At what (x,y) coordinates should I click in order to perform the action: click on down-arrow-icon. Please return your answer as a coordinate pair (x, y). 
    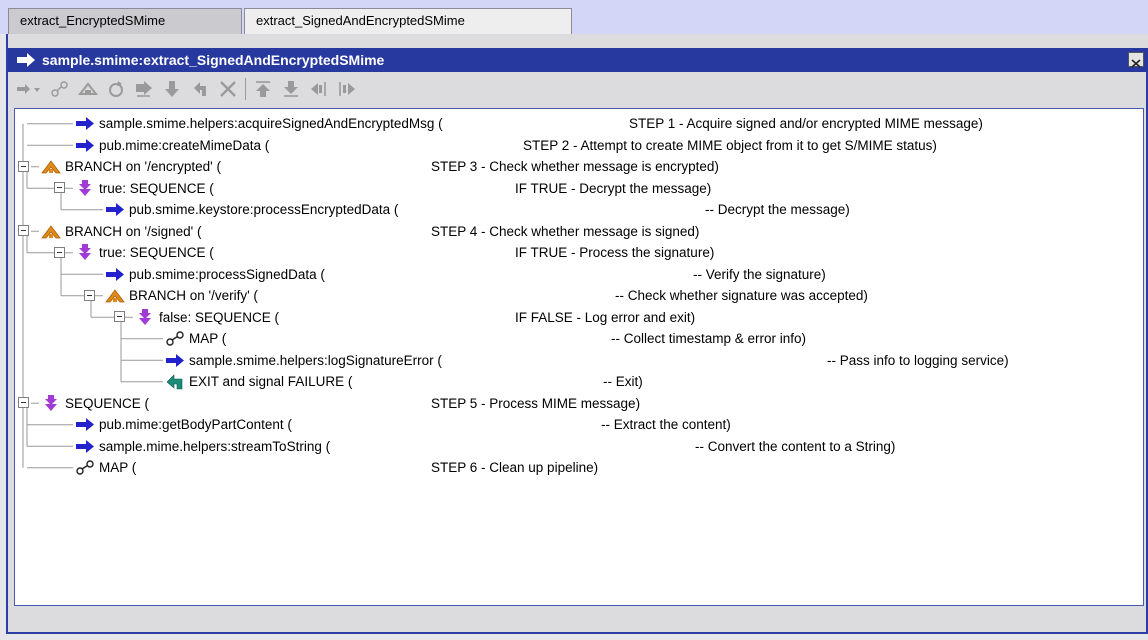
    Looking at the image, I should click on (172, 89).